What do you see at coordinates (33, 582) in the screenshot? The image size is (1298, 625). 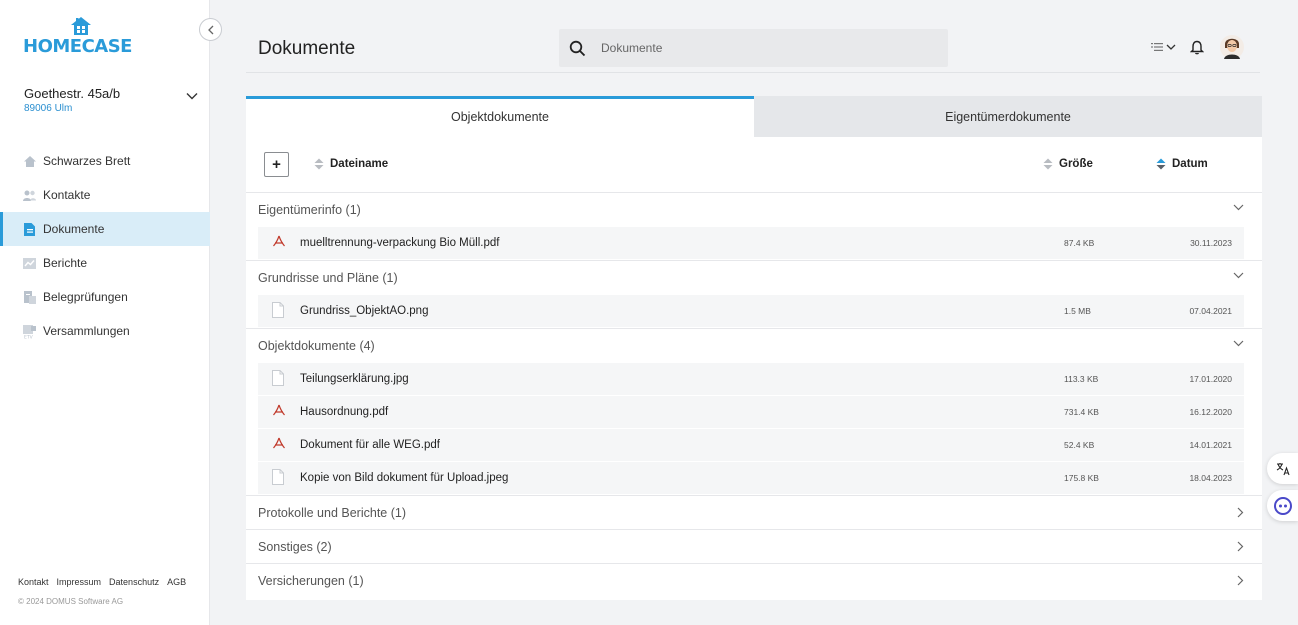 I see `footer-link-kontakt: Kontakt` at bounding box center [33, 582].